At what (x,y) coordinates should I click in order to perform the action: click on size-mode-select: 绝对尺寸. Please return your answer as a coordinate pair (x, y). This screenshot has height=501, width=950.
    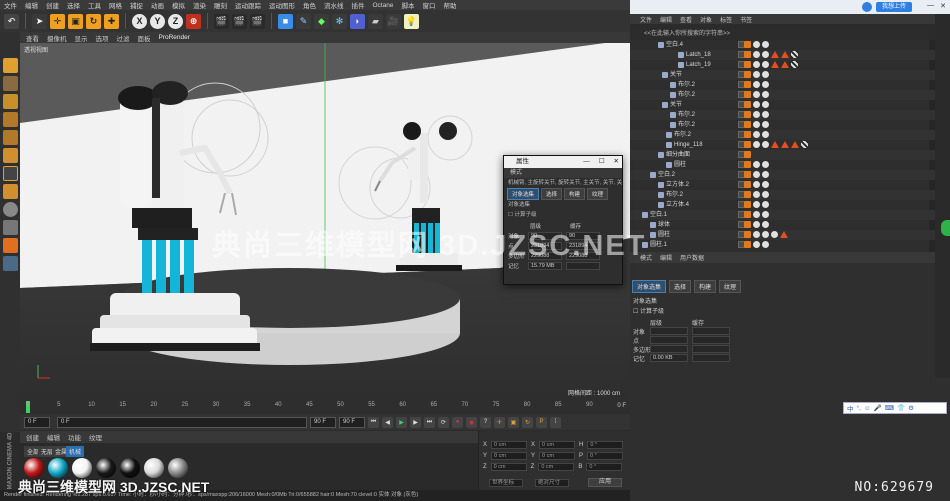
    Looking at the image, I should click on (552, 483).